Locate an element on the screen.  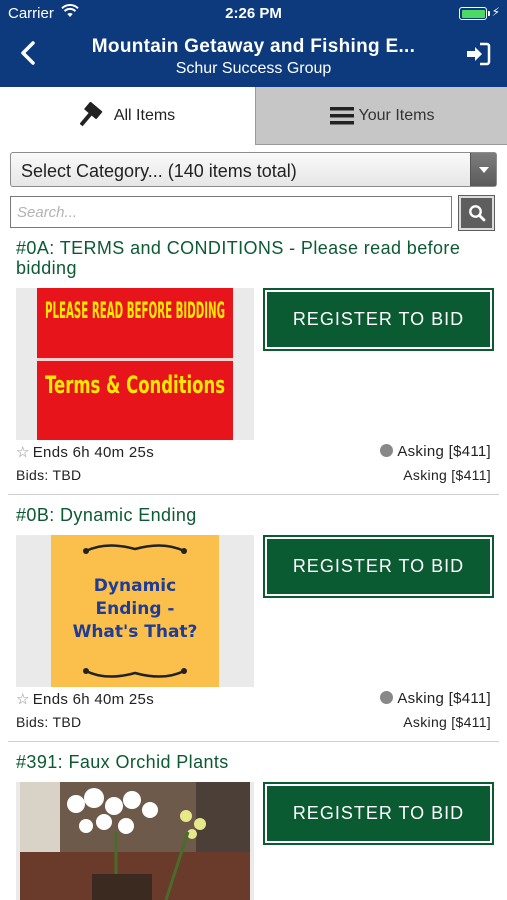
image-text-terms: Terms & Conditions is located at coordinates (135, 385).